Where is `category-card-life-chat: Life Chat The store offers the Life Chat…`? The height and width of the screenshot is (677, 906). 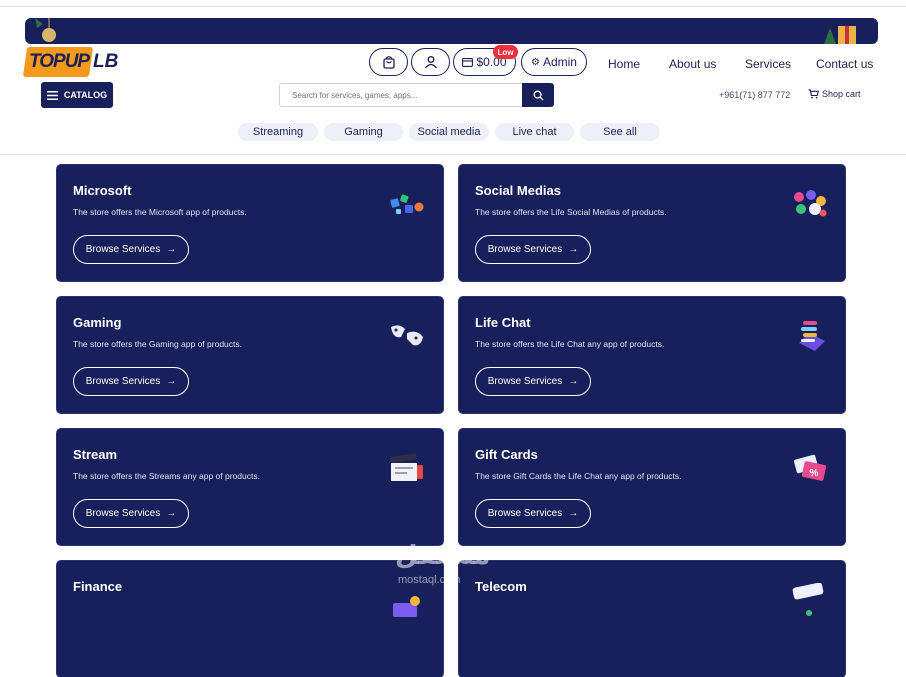
category-card-life-chat: Life Chat The store offers the Life Chat… is located at coordinates (652, 355).